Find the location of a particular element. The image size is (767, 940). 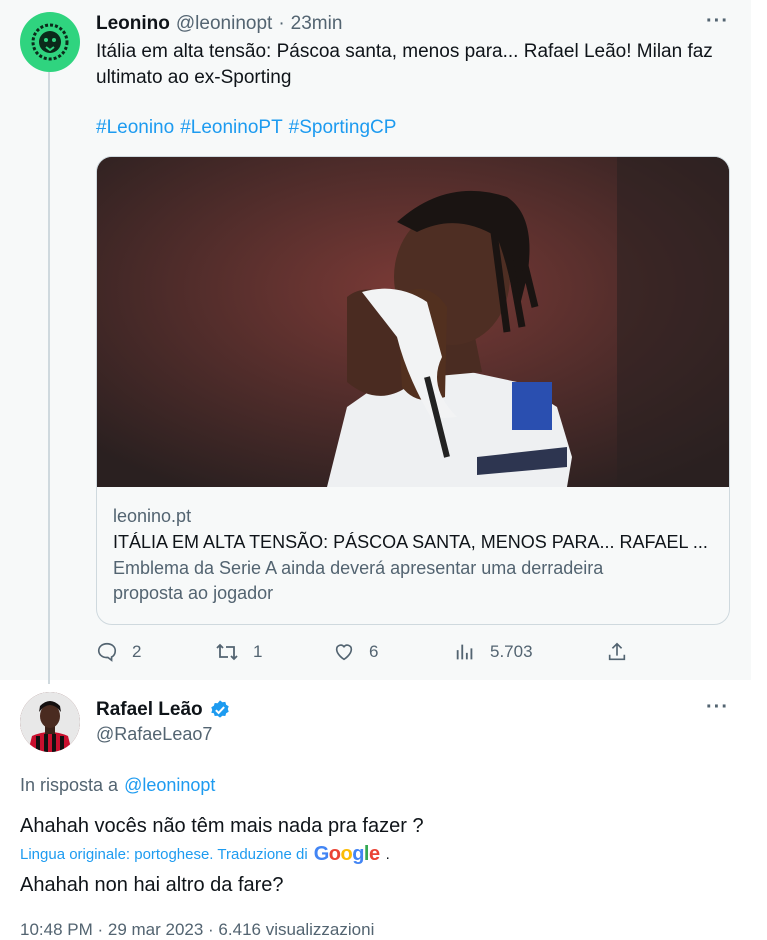

views-button: 5.703 is located at coordinates (493, 652).